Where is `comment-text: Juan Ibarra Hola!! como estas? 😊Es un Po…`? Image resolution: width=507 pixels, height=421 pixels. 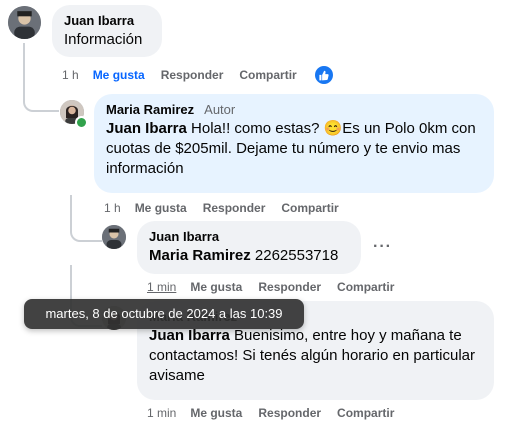
comment-text: Juan Ibarra Hola!! como estas? 😊Es un Po… is located at coordinates (294, 149).